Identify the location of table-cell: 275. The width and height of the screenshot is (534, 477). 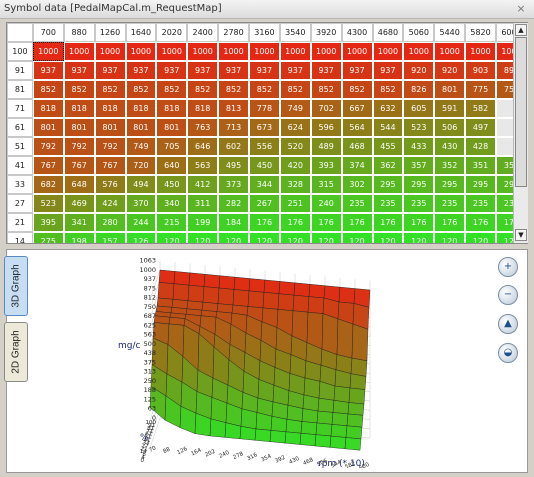
(48, 237).